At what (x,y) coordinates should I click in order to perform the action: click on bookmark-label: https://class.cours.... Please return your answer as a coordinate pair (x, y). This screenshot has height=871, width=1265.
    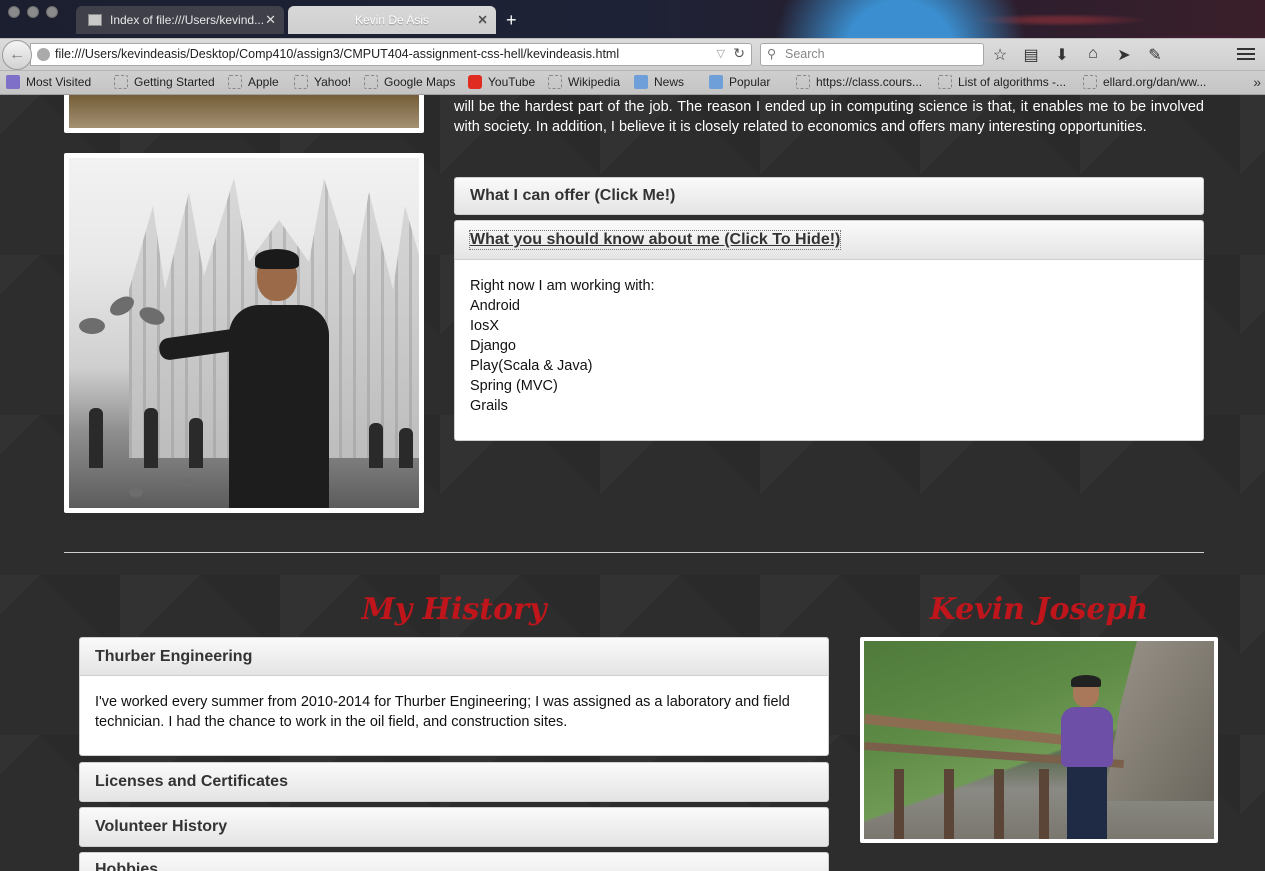
    Looking at the image, I should click on (869, 82).